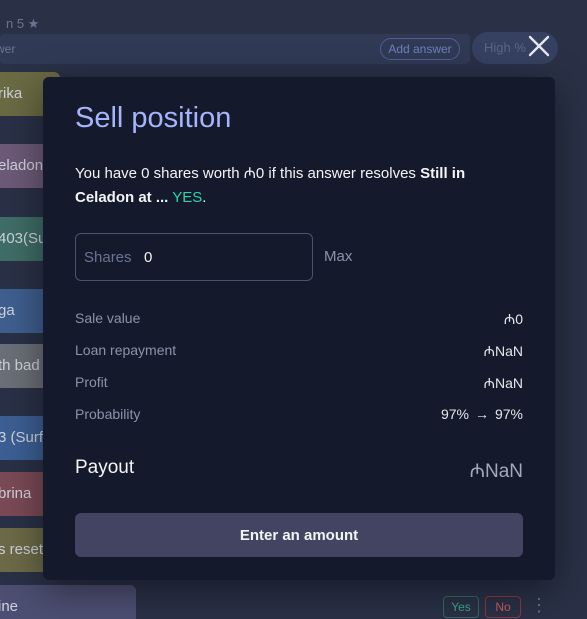 The image size is (587, 619). I want to click on bg-search-input, so click(178, 49).